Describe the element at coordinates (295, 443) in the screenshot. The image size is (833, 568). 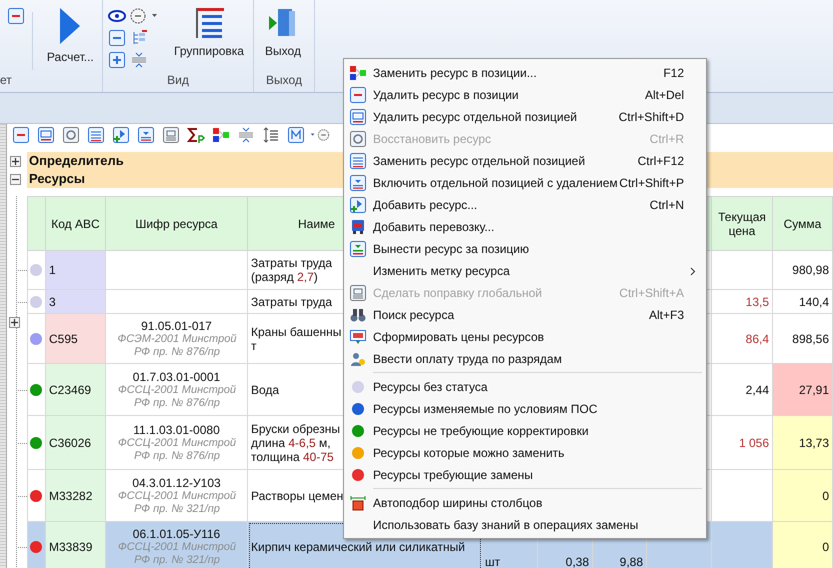
I see `resource-name: Бруски обрезны длина 4-6,5 м, толщина 40-75` at that location.